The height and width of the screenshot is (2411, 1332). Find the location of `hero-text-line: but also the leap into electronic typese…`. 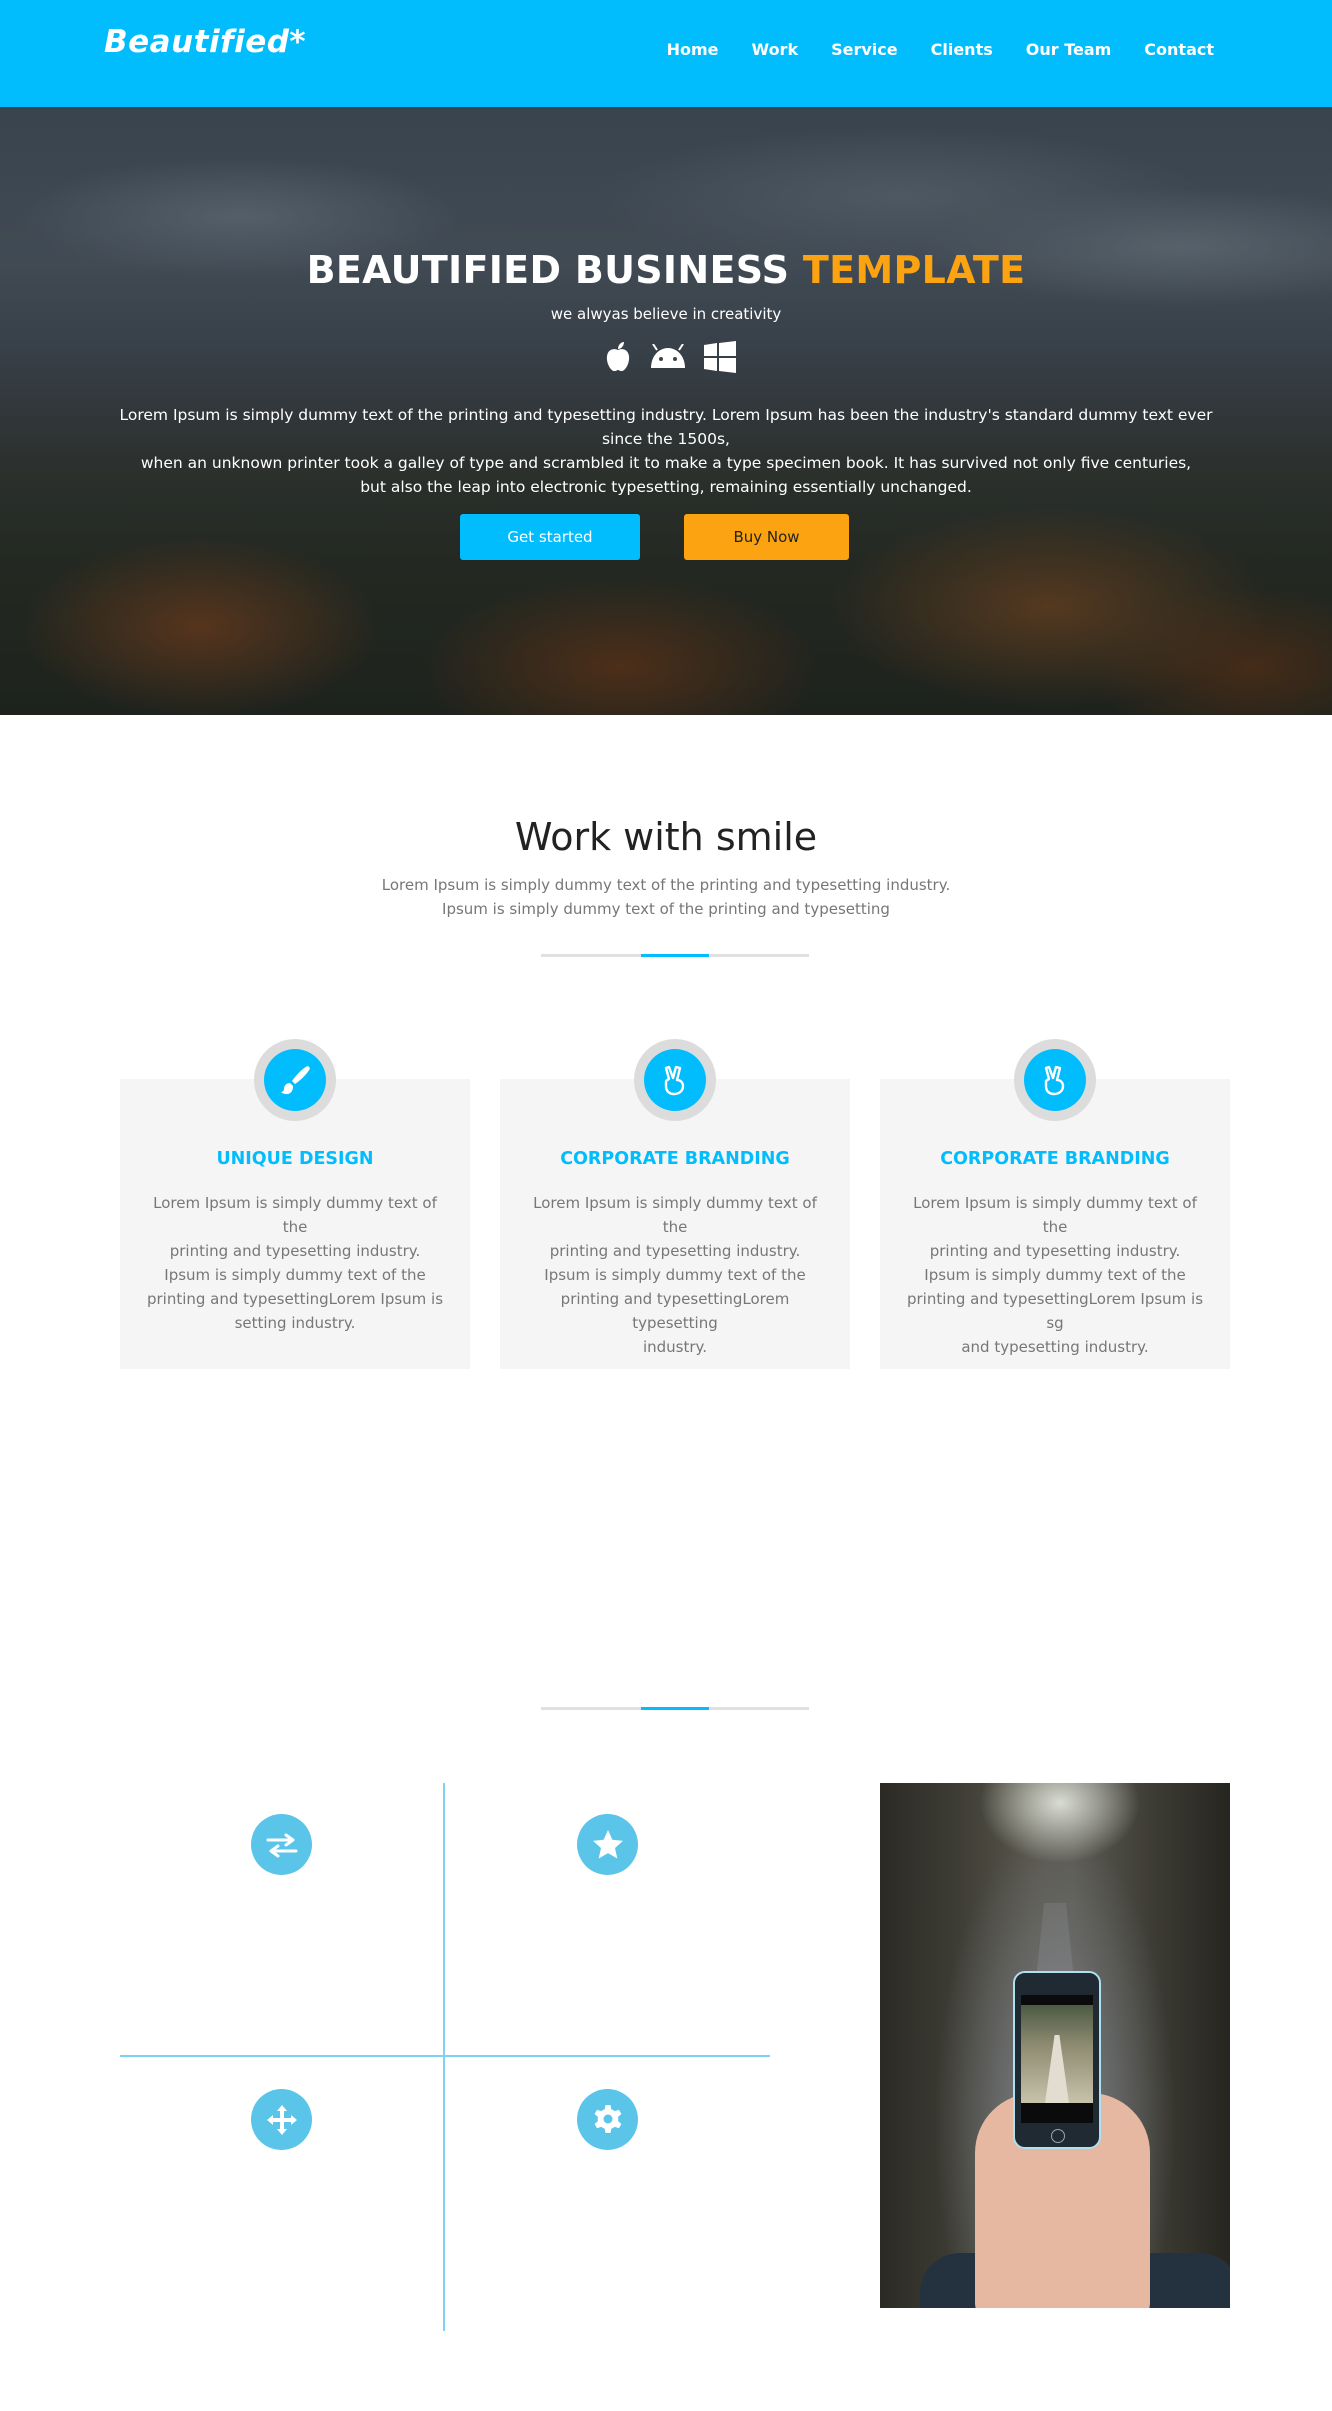

hero-text-line: but also the leap into electronic typese… is located at coordinates (666, 487).